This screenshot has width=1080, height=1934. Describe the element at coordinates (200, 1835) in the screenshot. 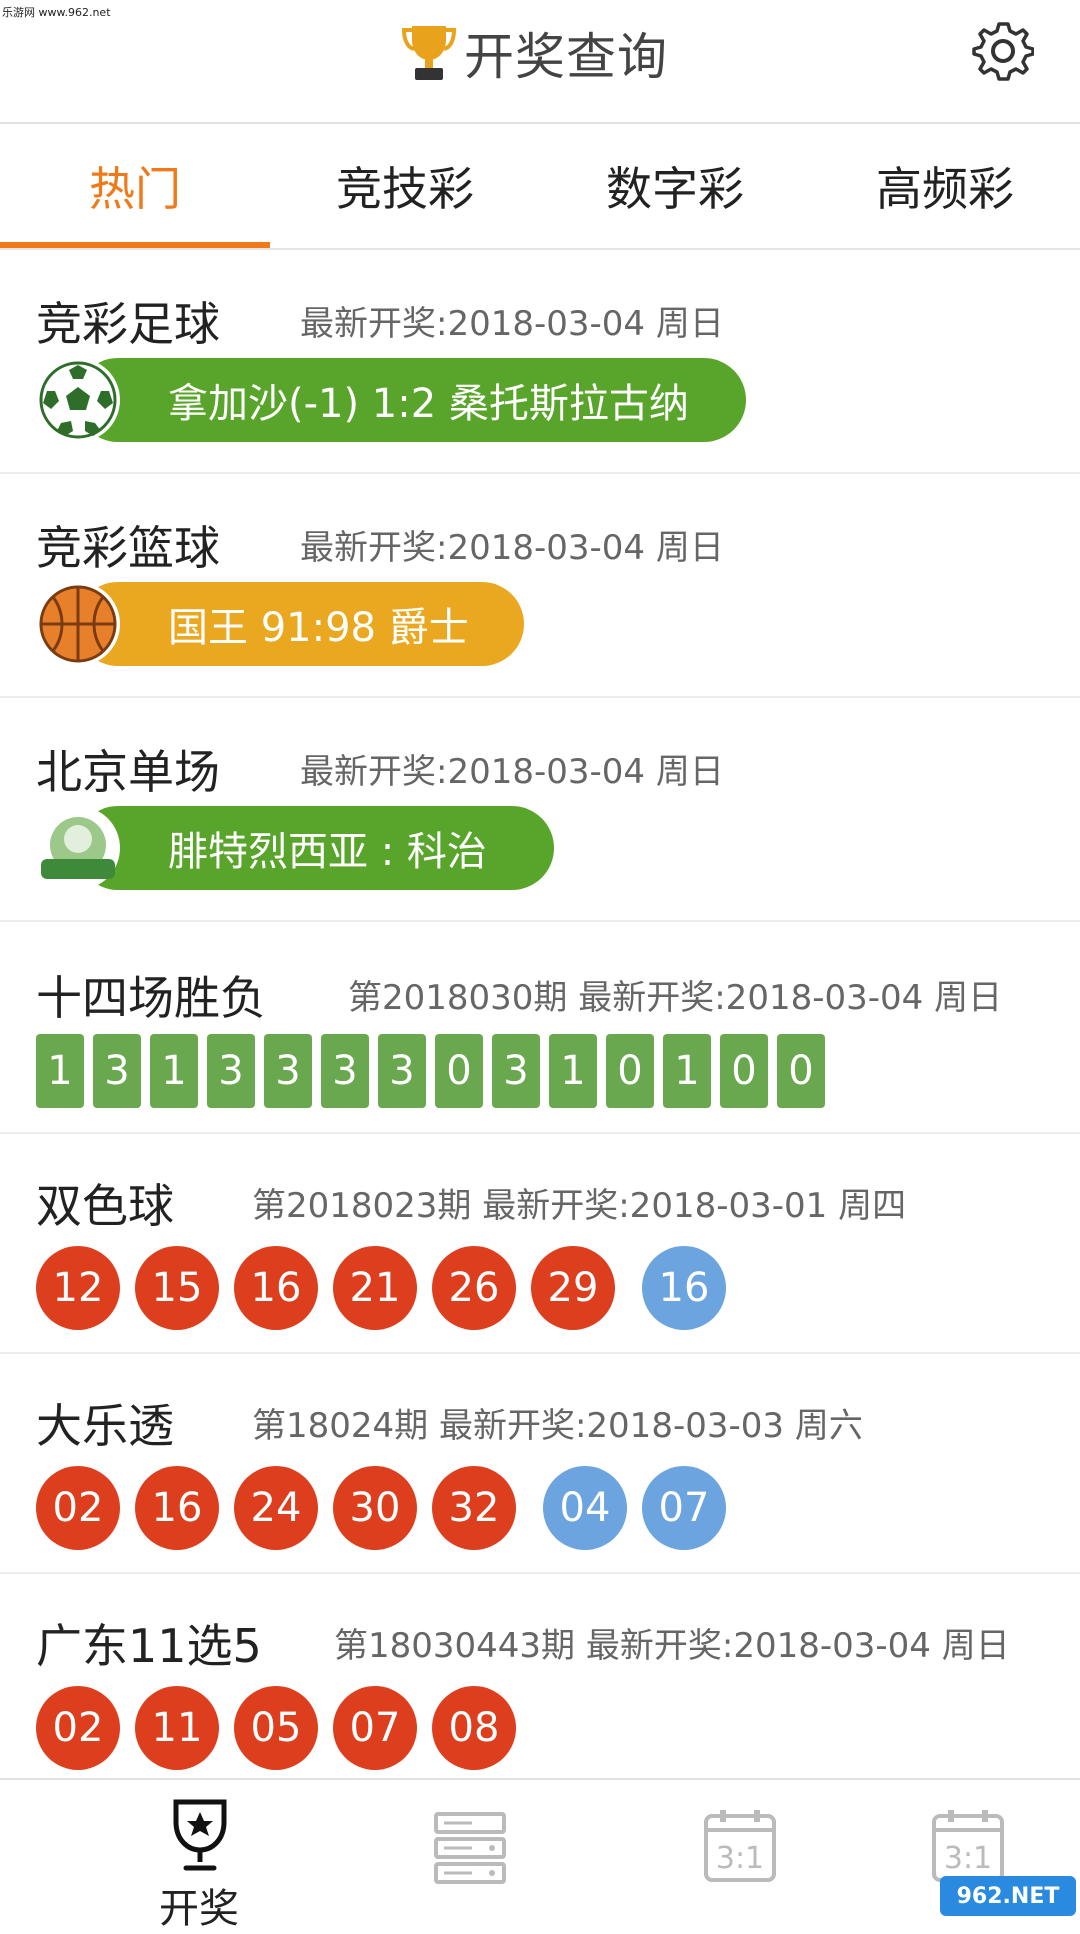

I see `trophy-star-icon` at that location.